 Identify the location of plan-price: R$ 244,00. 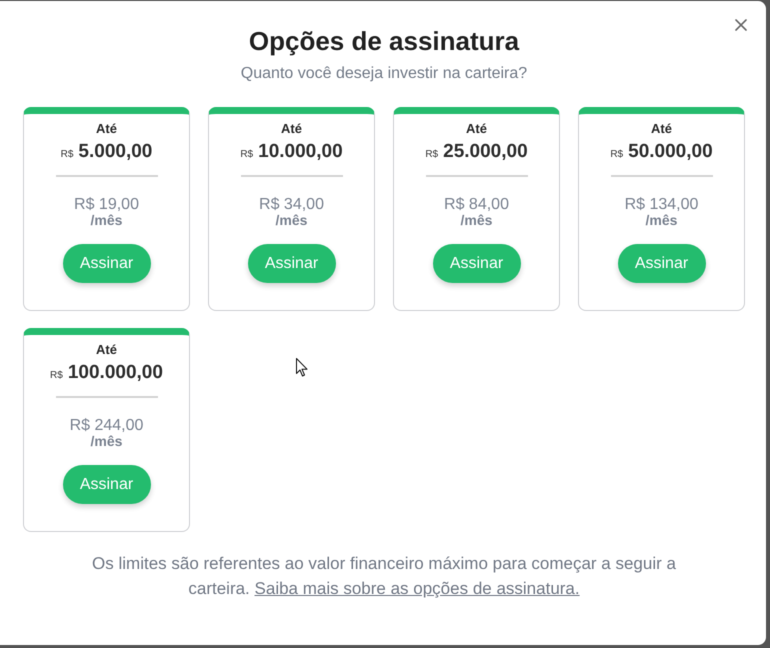
(107, 426).